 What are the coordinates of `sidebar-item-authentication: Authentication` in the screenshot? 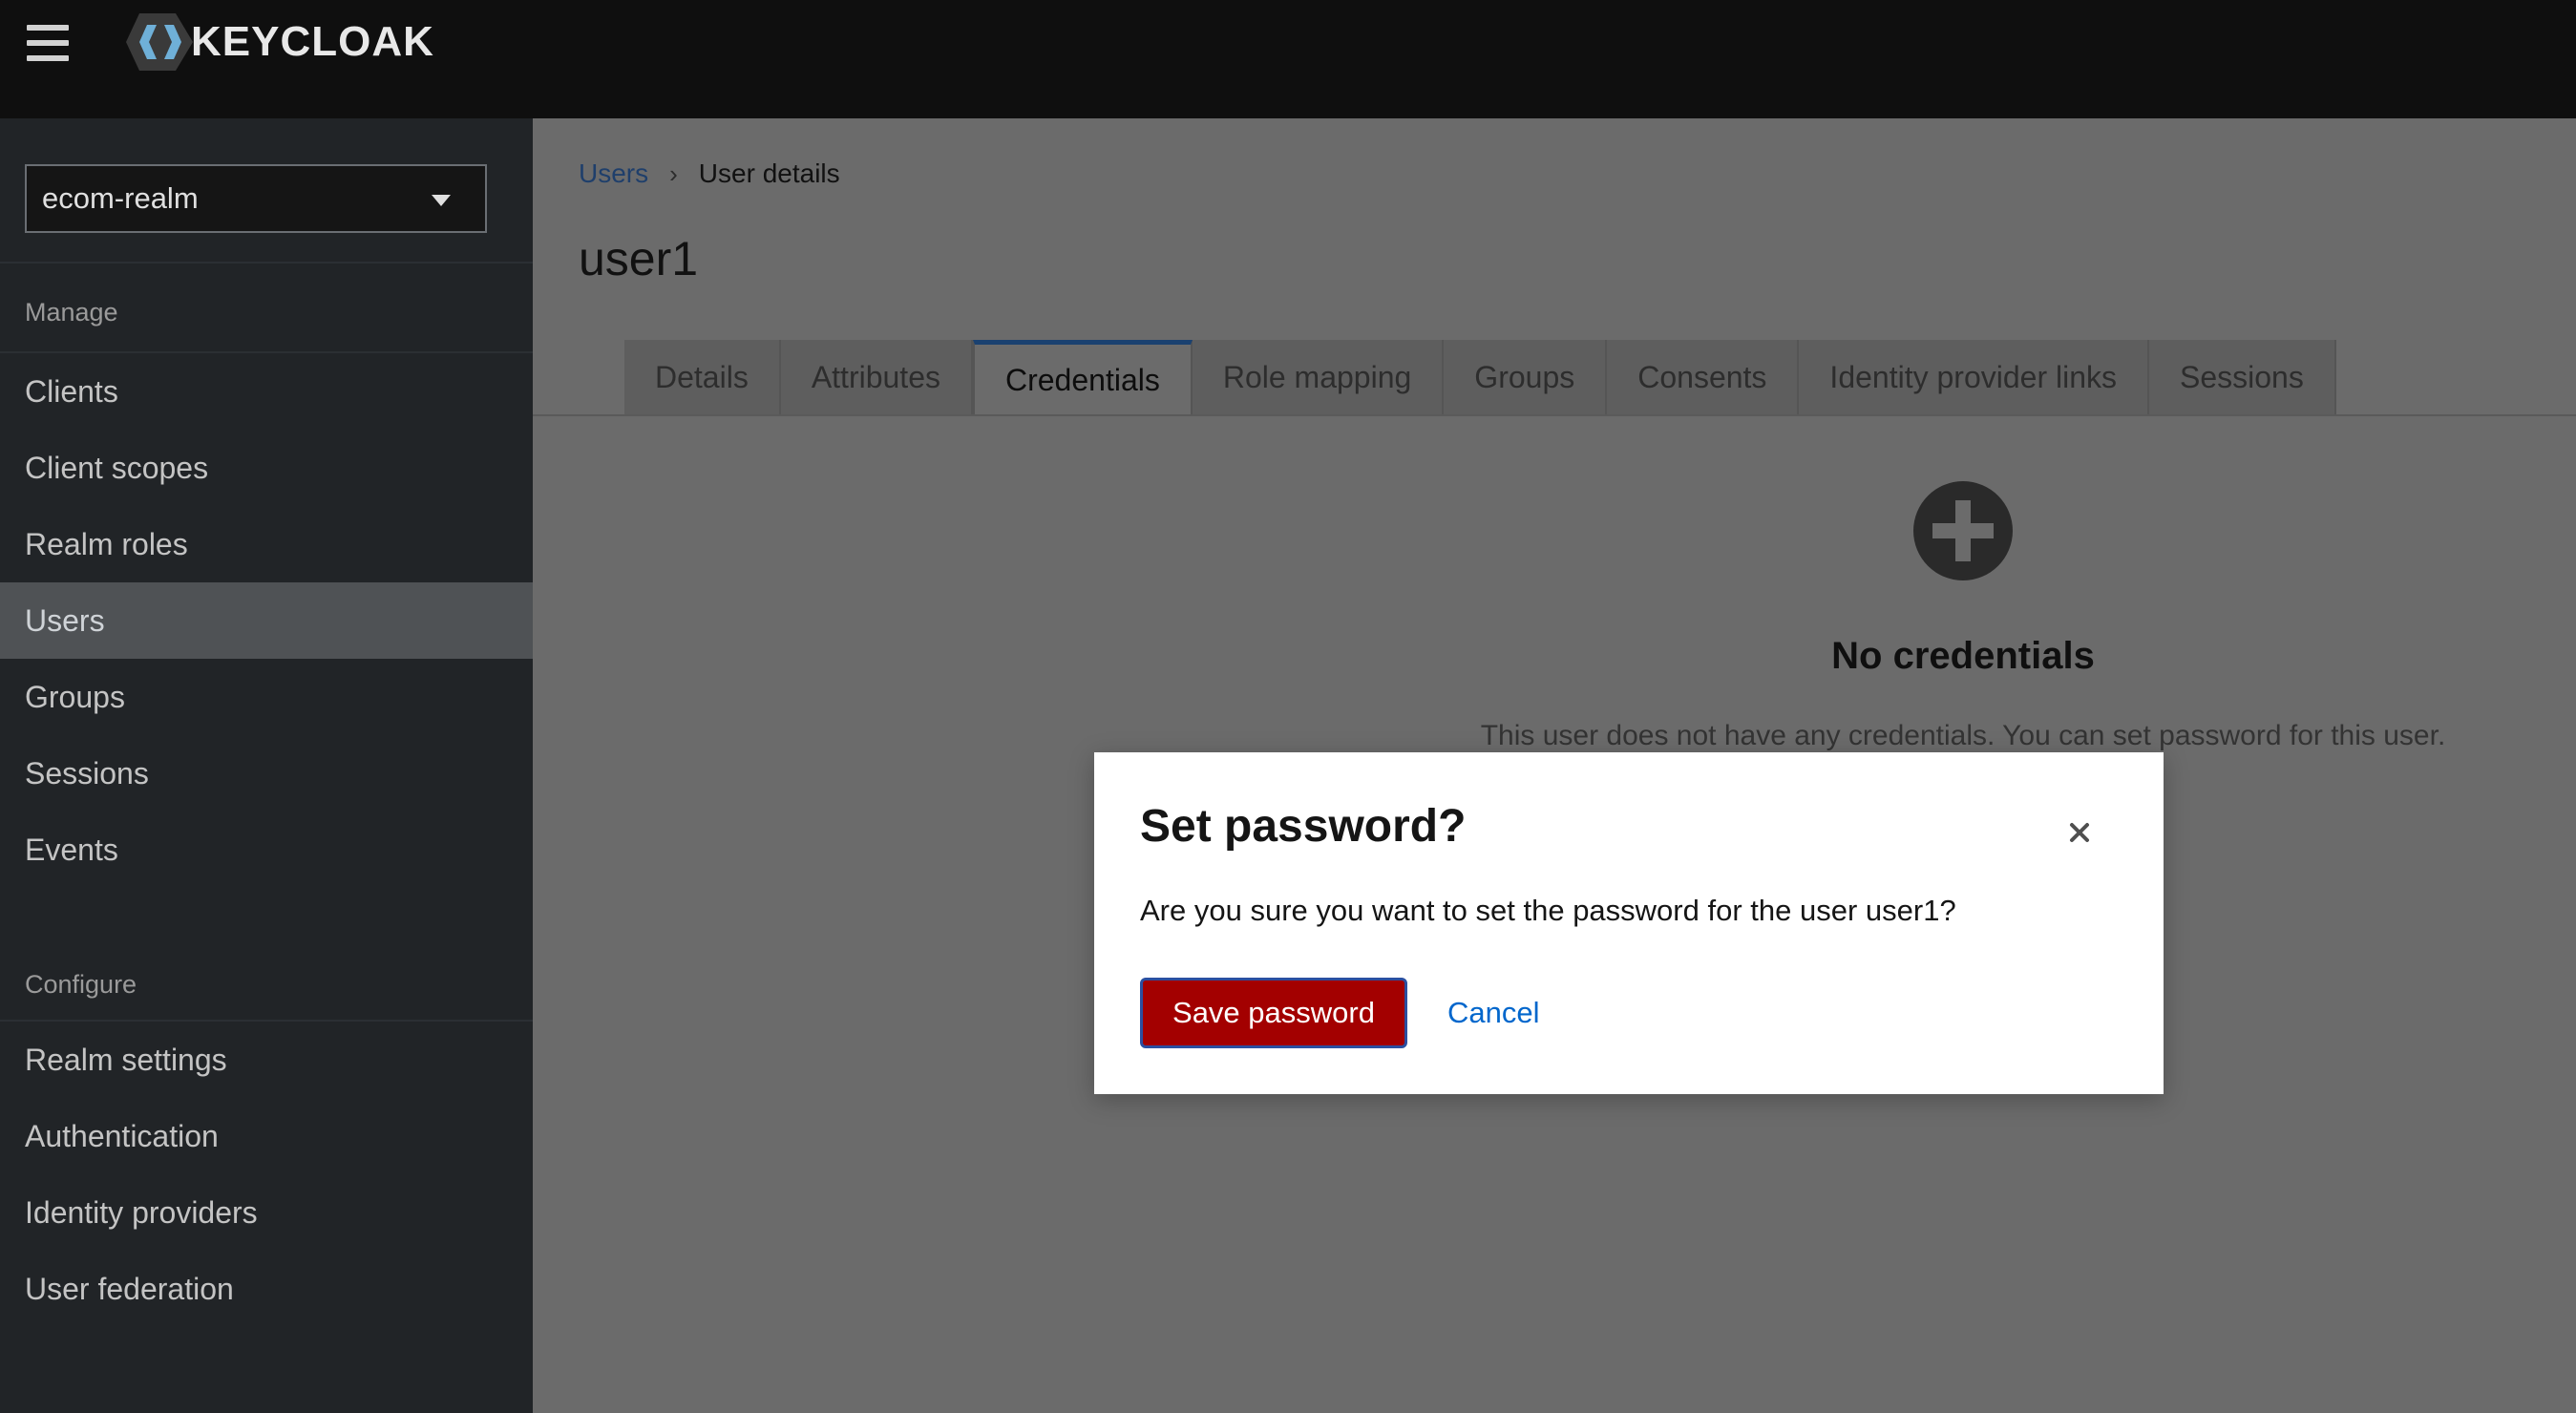 It's located at (266, 1136).